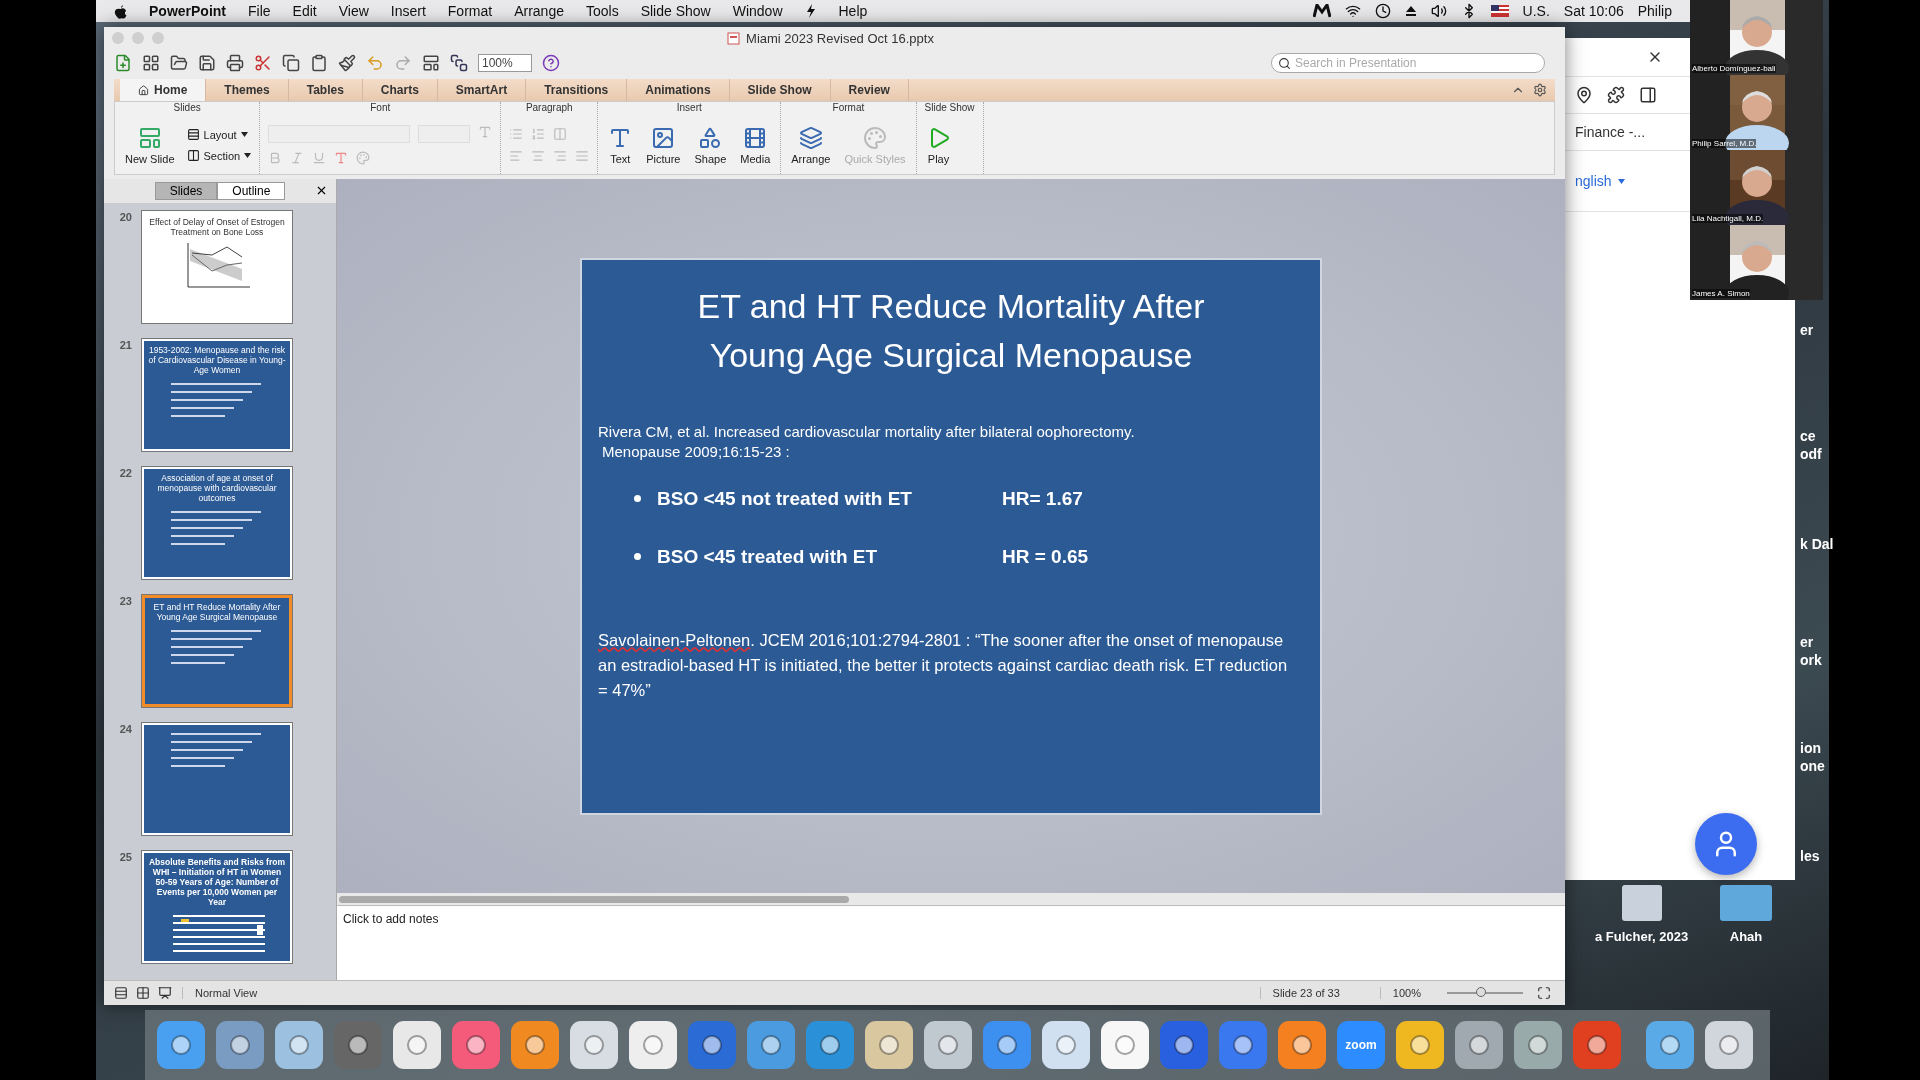 The width and height of the screenshot is (1920, 1080). What do you see at coordinates (757, 11) in the screenshot?
I see `menu-item: Window` at bounding box center [757, 11].